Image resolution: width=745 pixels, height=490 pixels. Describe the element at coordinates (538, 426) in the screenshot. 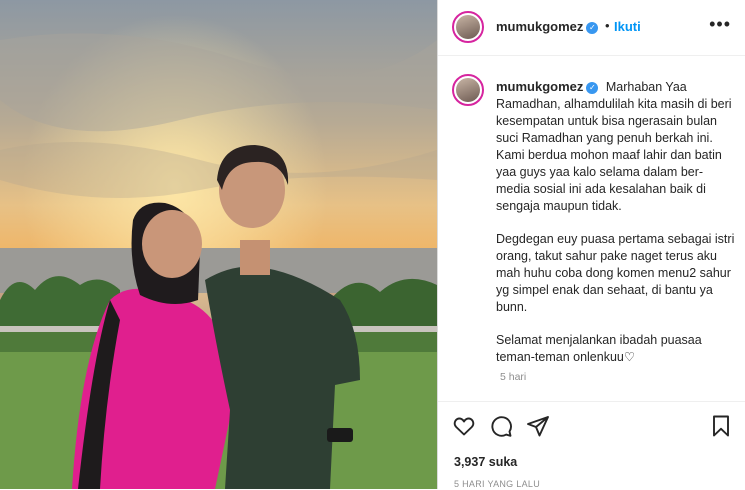

I see `share-icon` at that location.